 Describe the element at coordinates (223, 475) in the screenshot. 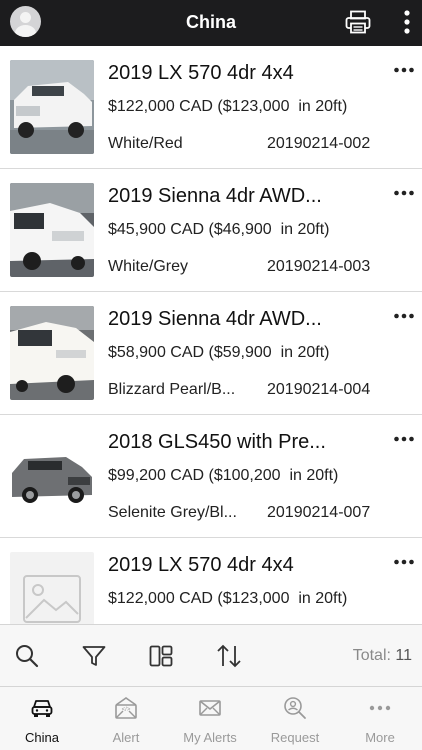

I see `listing-price: $99,200 CAD ($100,200 in 20ft)` at that location.